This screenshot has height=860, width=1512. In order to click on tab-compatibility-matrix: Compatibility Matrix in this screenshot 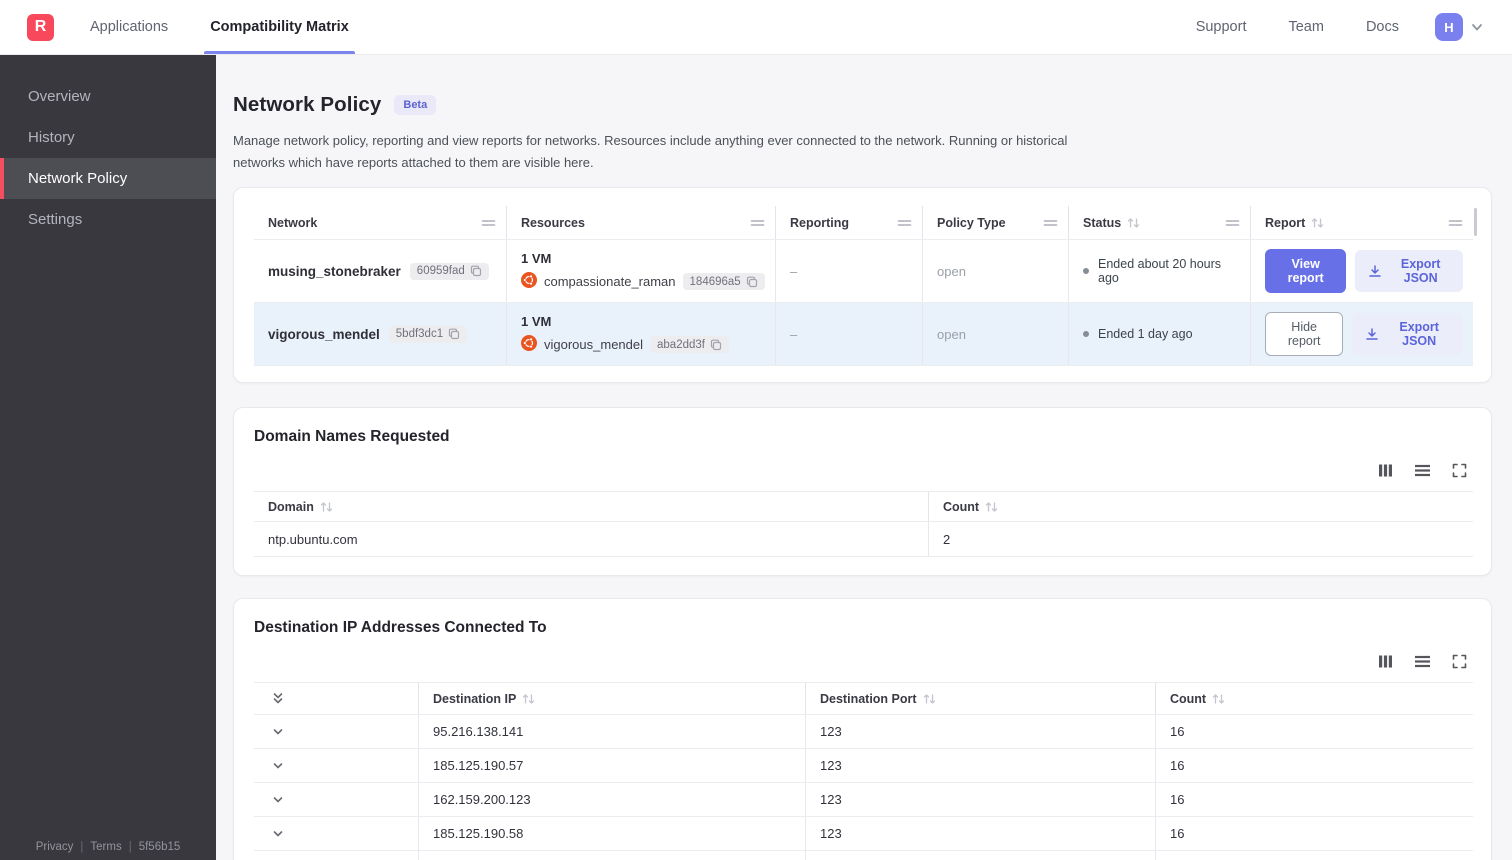, I will do `click(279, 27)`.